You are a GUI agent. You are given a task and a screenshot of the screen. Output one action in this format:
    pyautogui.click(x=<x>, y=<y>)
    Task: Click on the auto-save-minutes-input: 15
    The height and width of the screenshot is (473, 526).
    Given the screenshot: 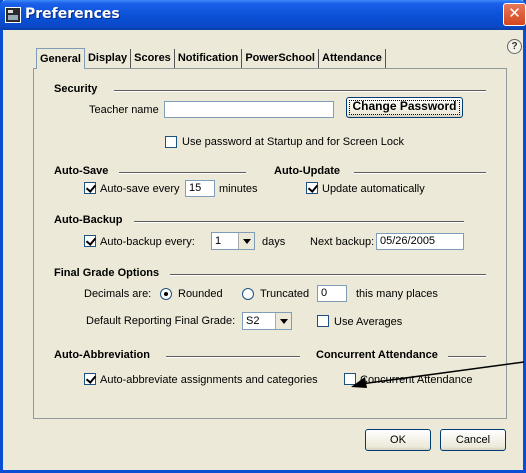 What is the action you would take?
    pyautogui.click(x=200, y=188)
    